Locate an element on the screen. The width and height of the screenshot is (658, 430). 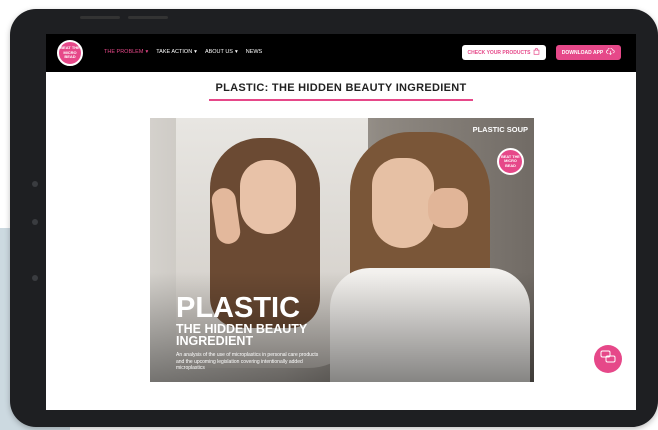
nav-item-take-action: TAKE ACTION ▾ is located at coordinates (176, 52).